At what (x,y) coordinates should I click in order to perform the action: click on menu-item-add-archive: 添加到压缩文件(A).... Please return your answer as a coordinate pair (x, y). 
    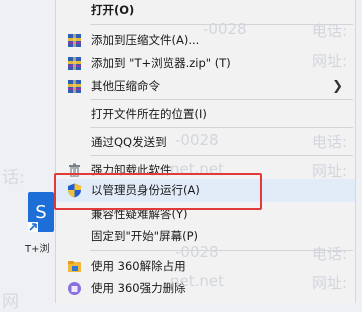
    Looking at the image, I should click on (205, 40).